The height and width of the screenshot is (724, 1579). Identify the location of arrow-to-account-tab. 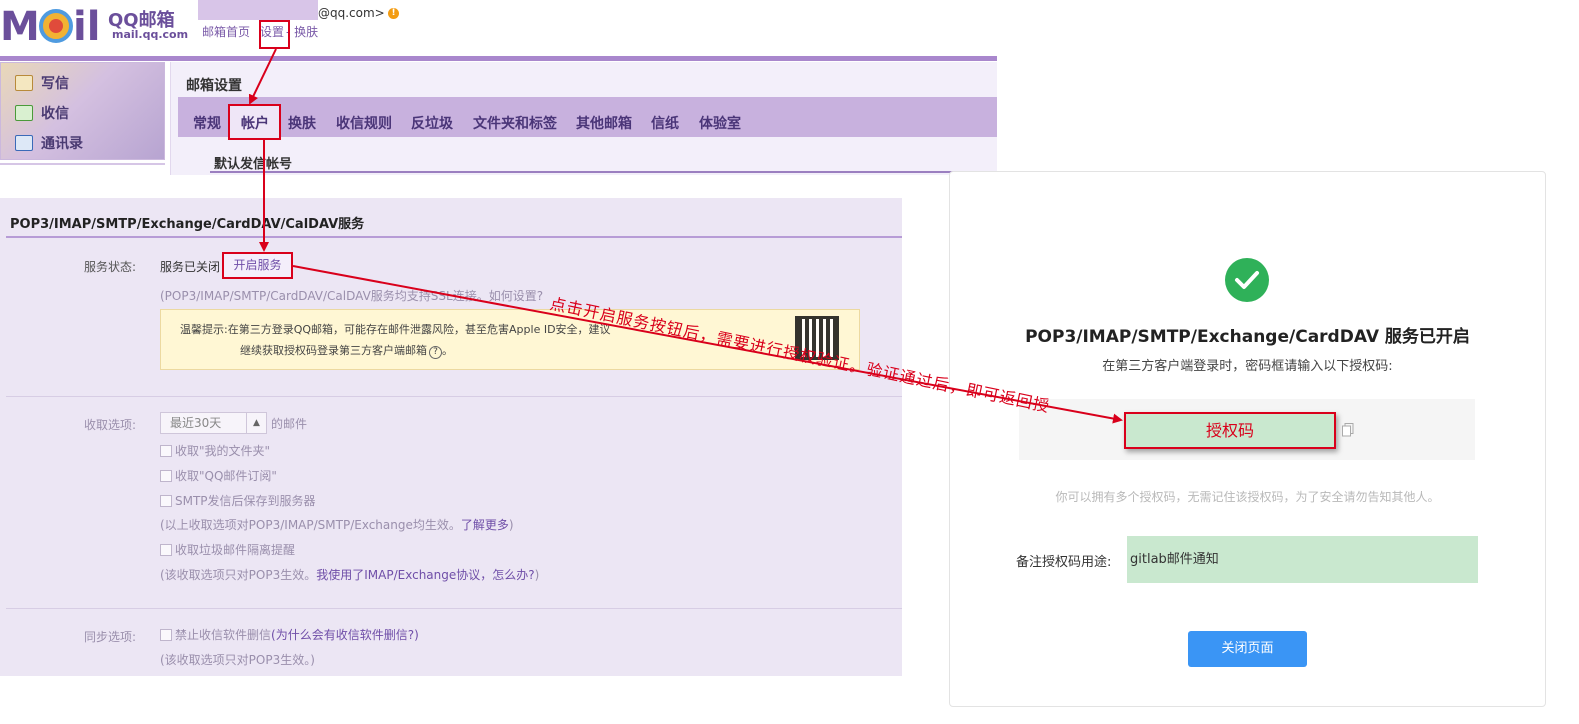
(262, 76).